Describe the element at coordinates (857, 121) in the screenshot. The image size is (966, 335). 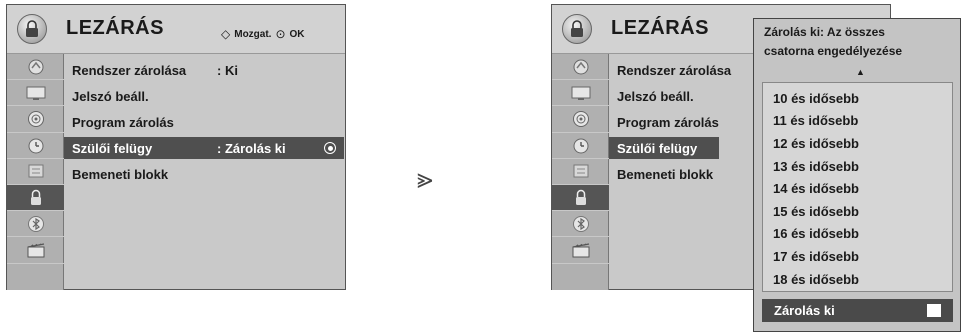
I see `age-option-11: 11 és idősebb` at that location.